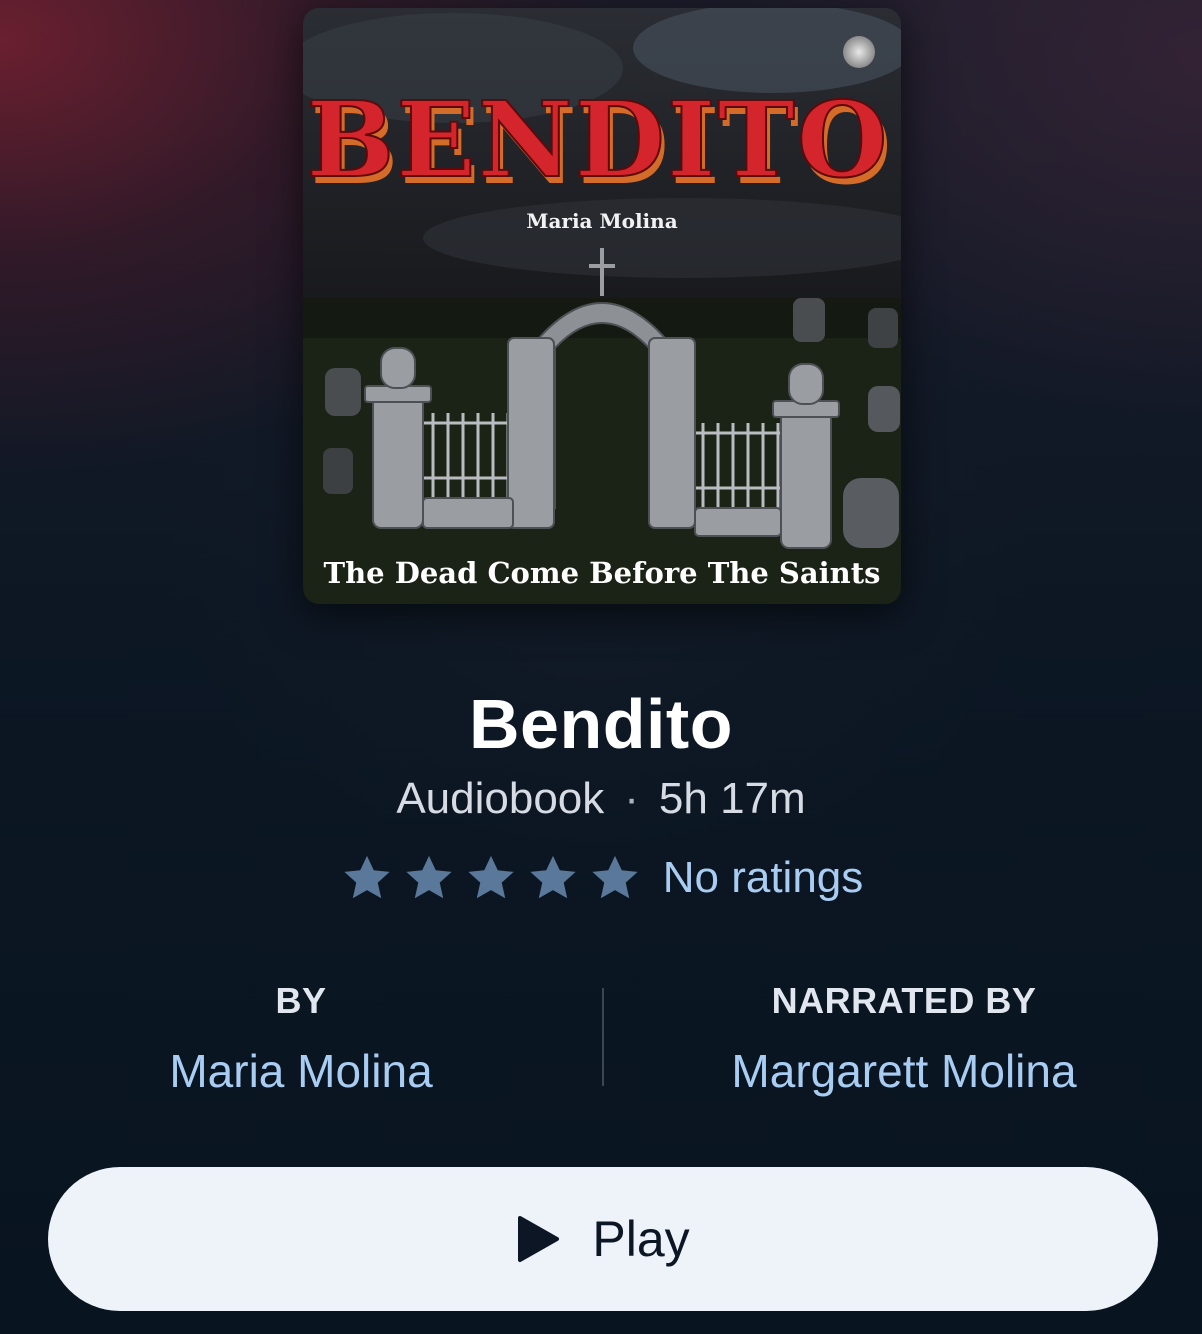 Image resolution: width=1202 pixels, height=1334 pixels. What do you see at coordinates (641, 1239) in the screenshot?
I see `play-label: Play` at bounding box center [641, 1239].